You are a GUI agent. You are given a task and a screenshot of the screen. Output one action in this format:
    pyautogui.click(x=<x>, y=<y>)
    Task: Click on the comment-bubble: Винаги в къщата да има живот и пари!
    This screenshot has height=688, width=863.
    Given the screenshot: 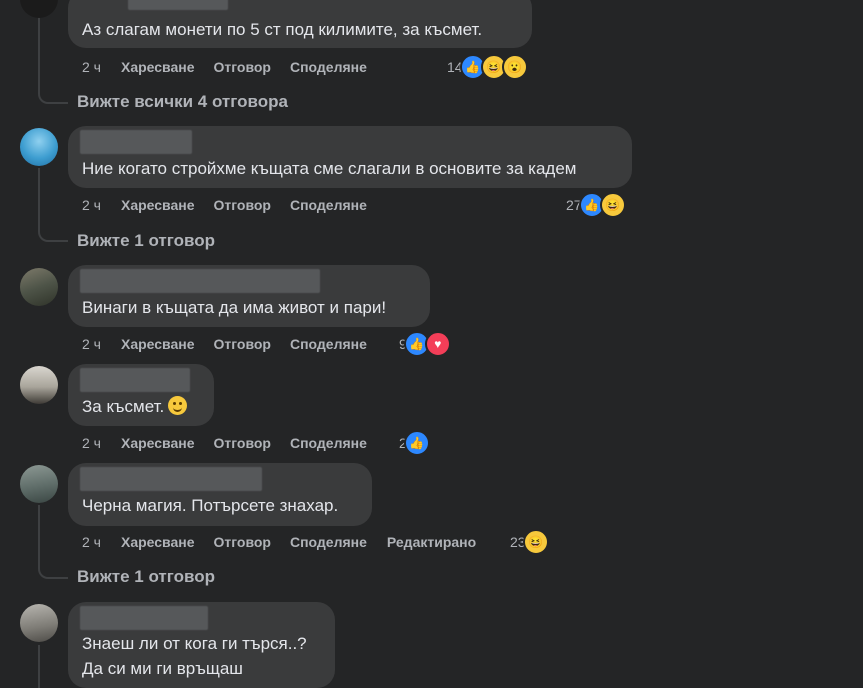 What is the action you would take?
    pyautogui.click(x=249, y=296)
    